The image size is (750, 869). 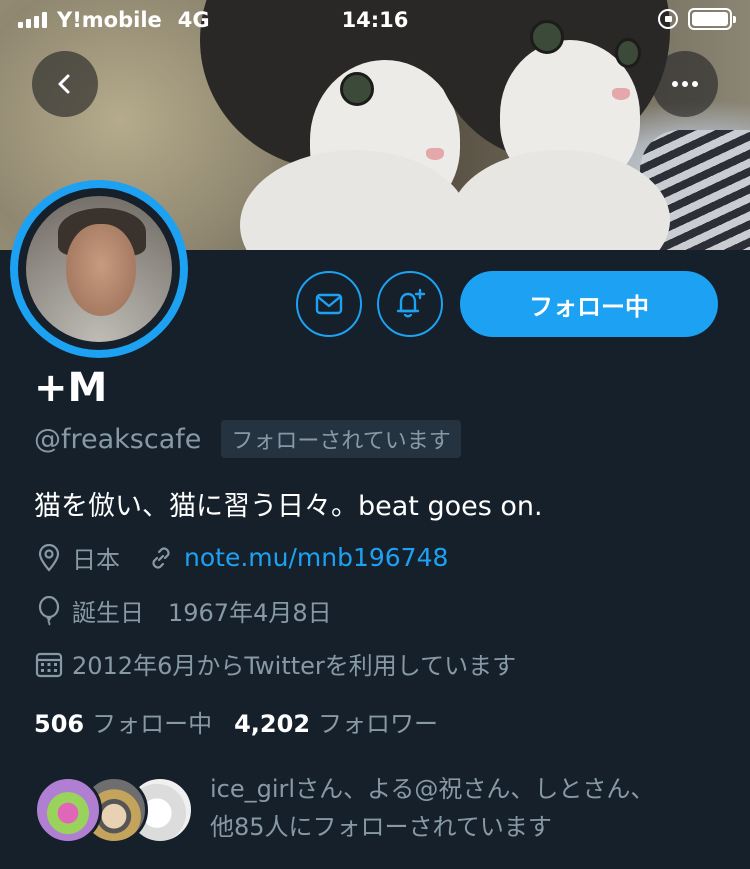 What do you see at coordinates (118, 439) in the screenshot?
I see `user-handle: @freakscafe` at bounding box center [118, 439].